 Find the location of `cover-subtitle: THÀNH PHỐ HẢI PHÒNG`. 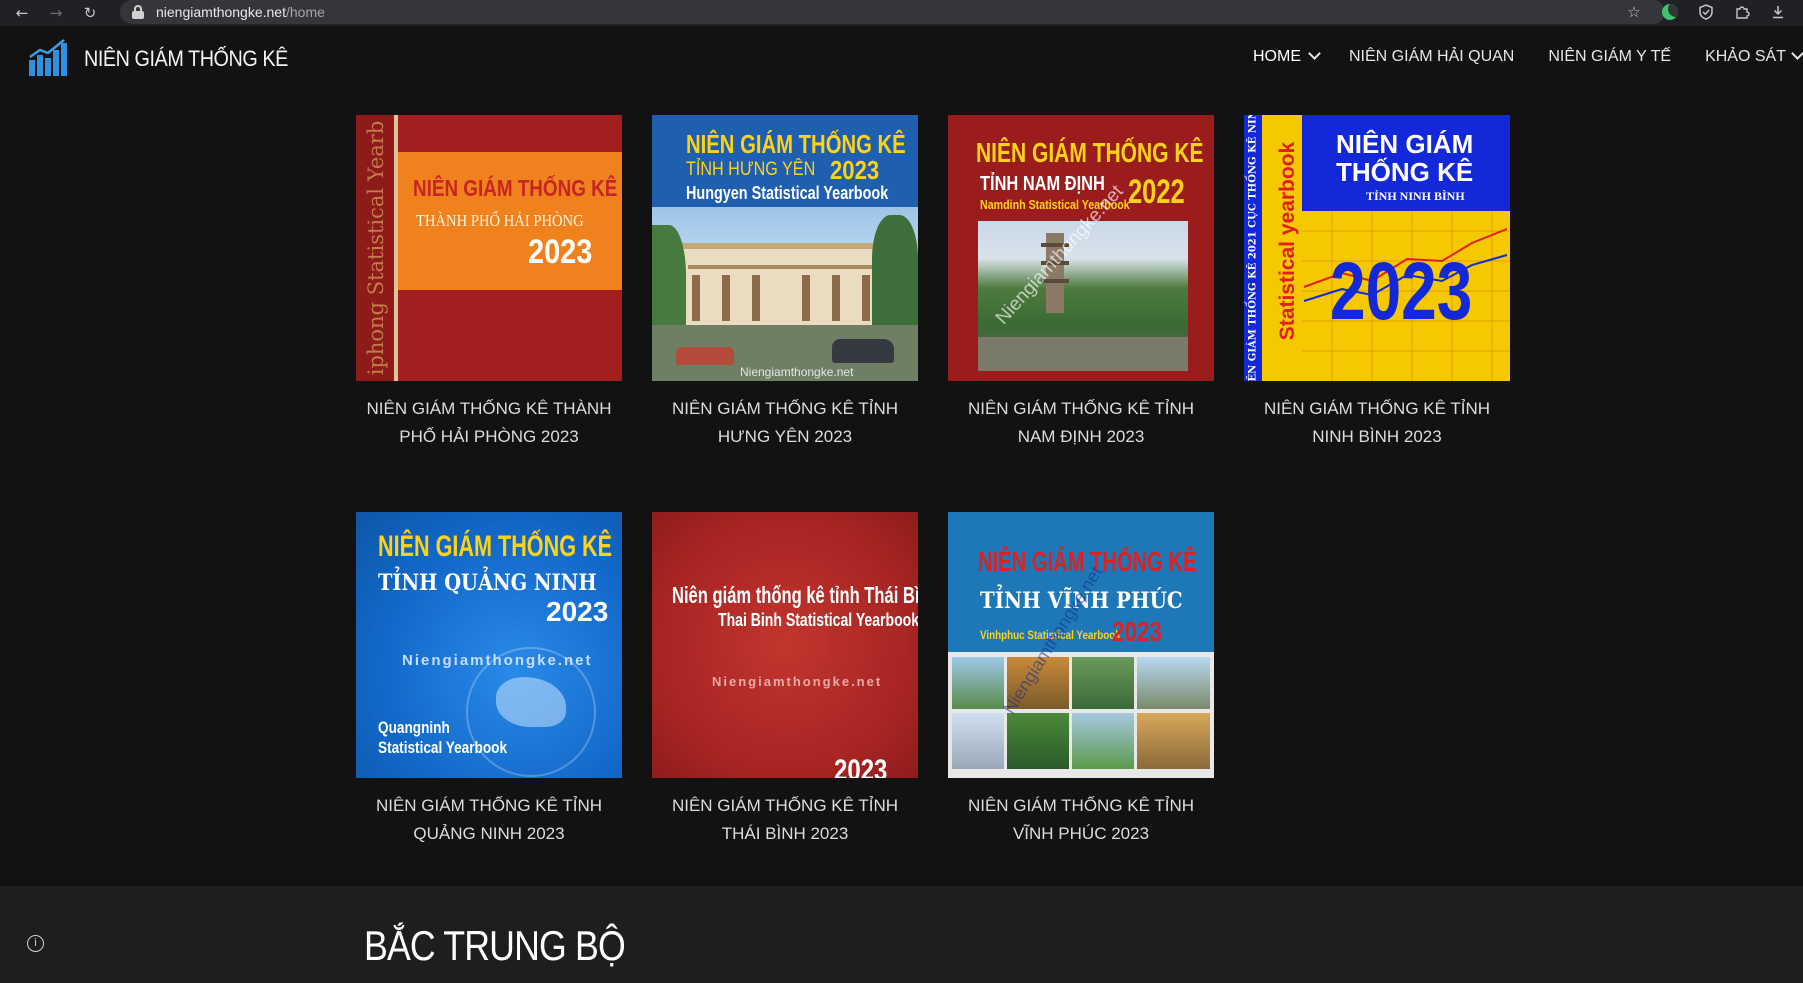

cover-subtitle: THÀNH PHỐ HẢI PHÒNG is located at coordinates (500, 220).